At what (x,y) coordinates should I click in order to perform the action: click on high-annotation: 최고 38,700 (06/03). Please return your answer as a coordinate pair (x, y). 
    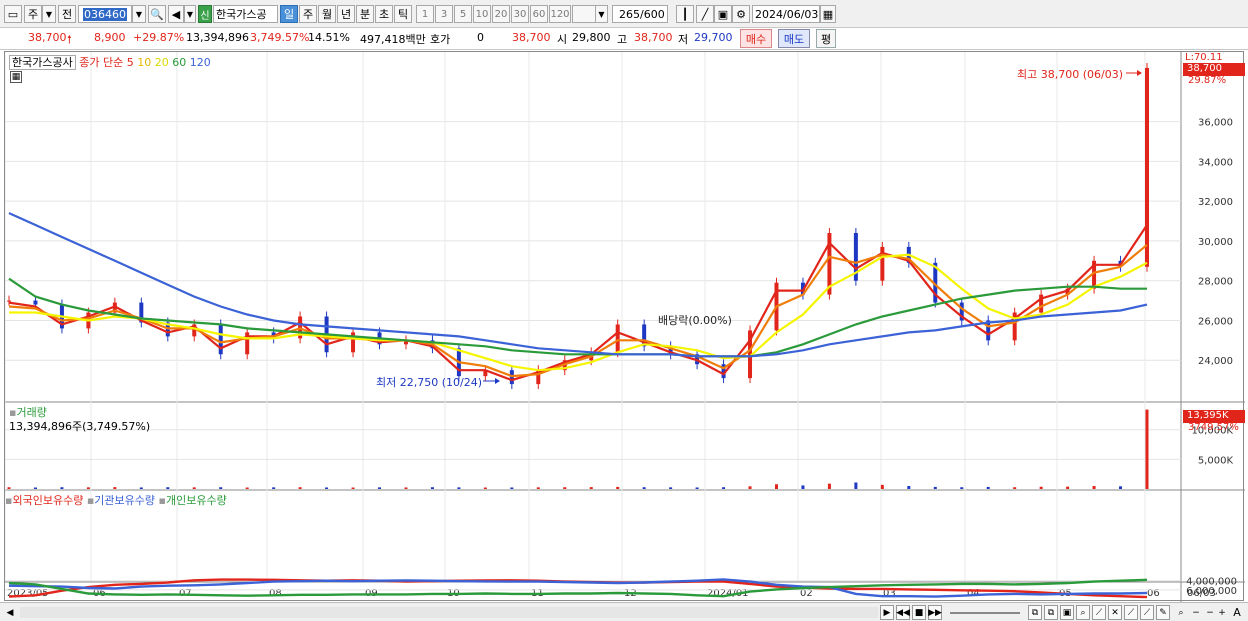
    Looking at the image, I should click on (1070, 74).